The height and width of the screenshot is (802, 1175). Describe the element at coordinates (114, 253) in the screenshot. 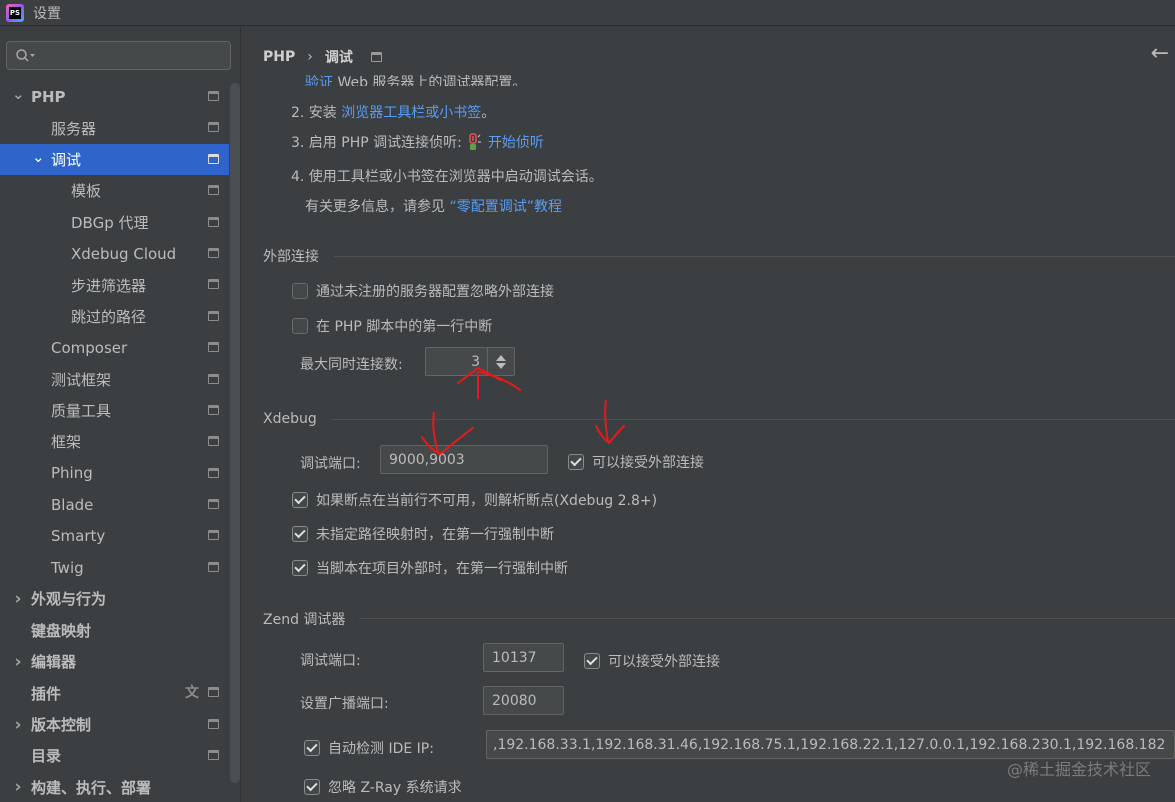

I see `sidebar-item: Xdebug Cloud` at that location.